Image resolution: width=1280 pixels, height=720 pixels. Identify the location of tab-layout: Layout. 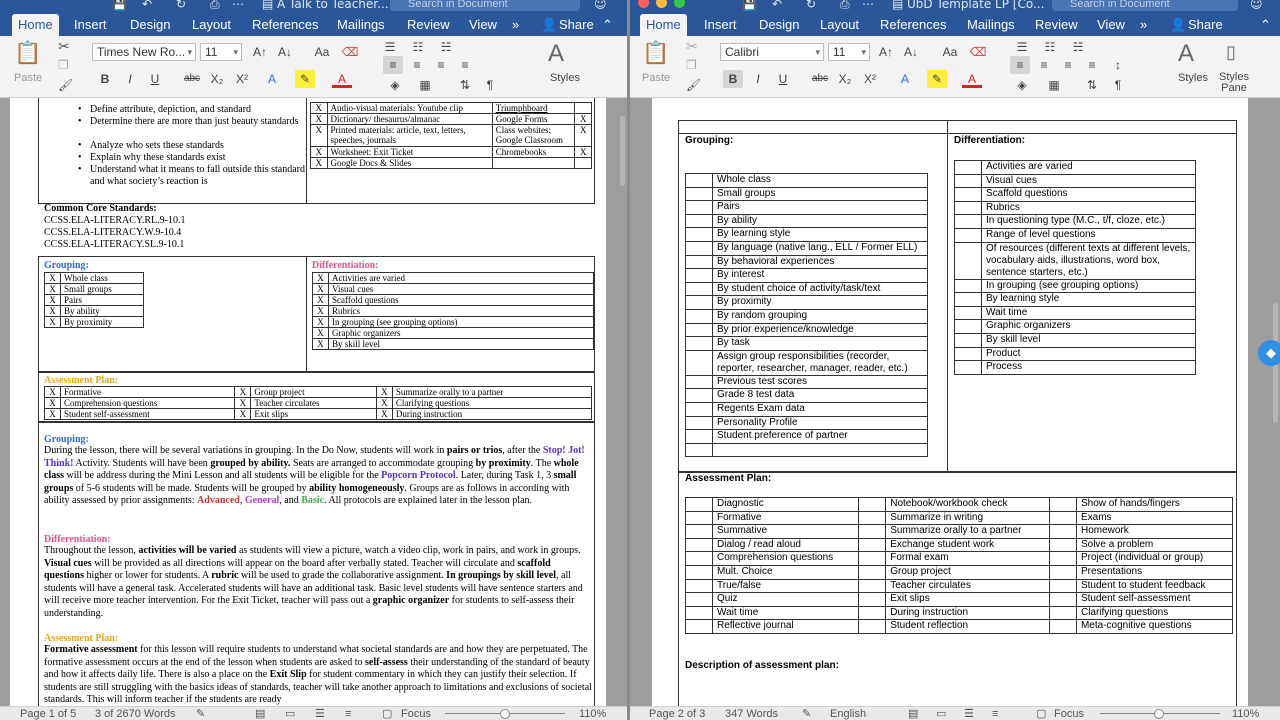
(839, 25).